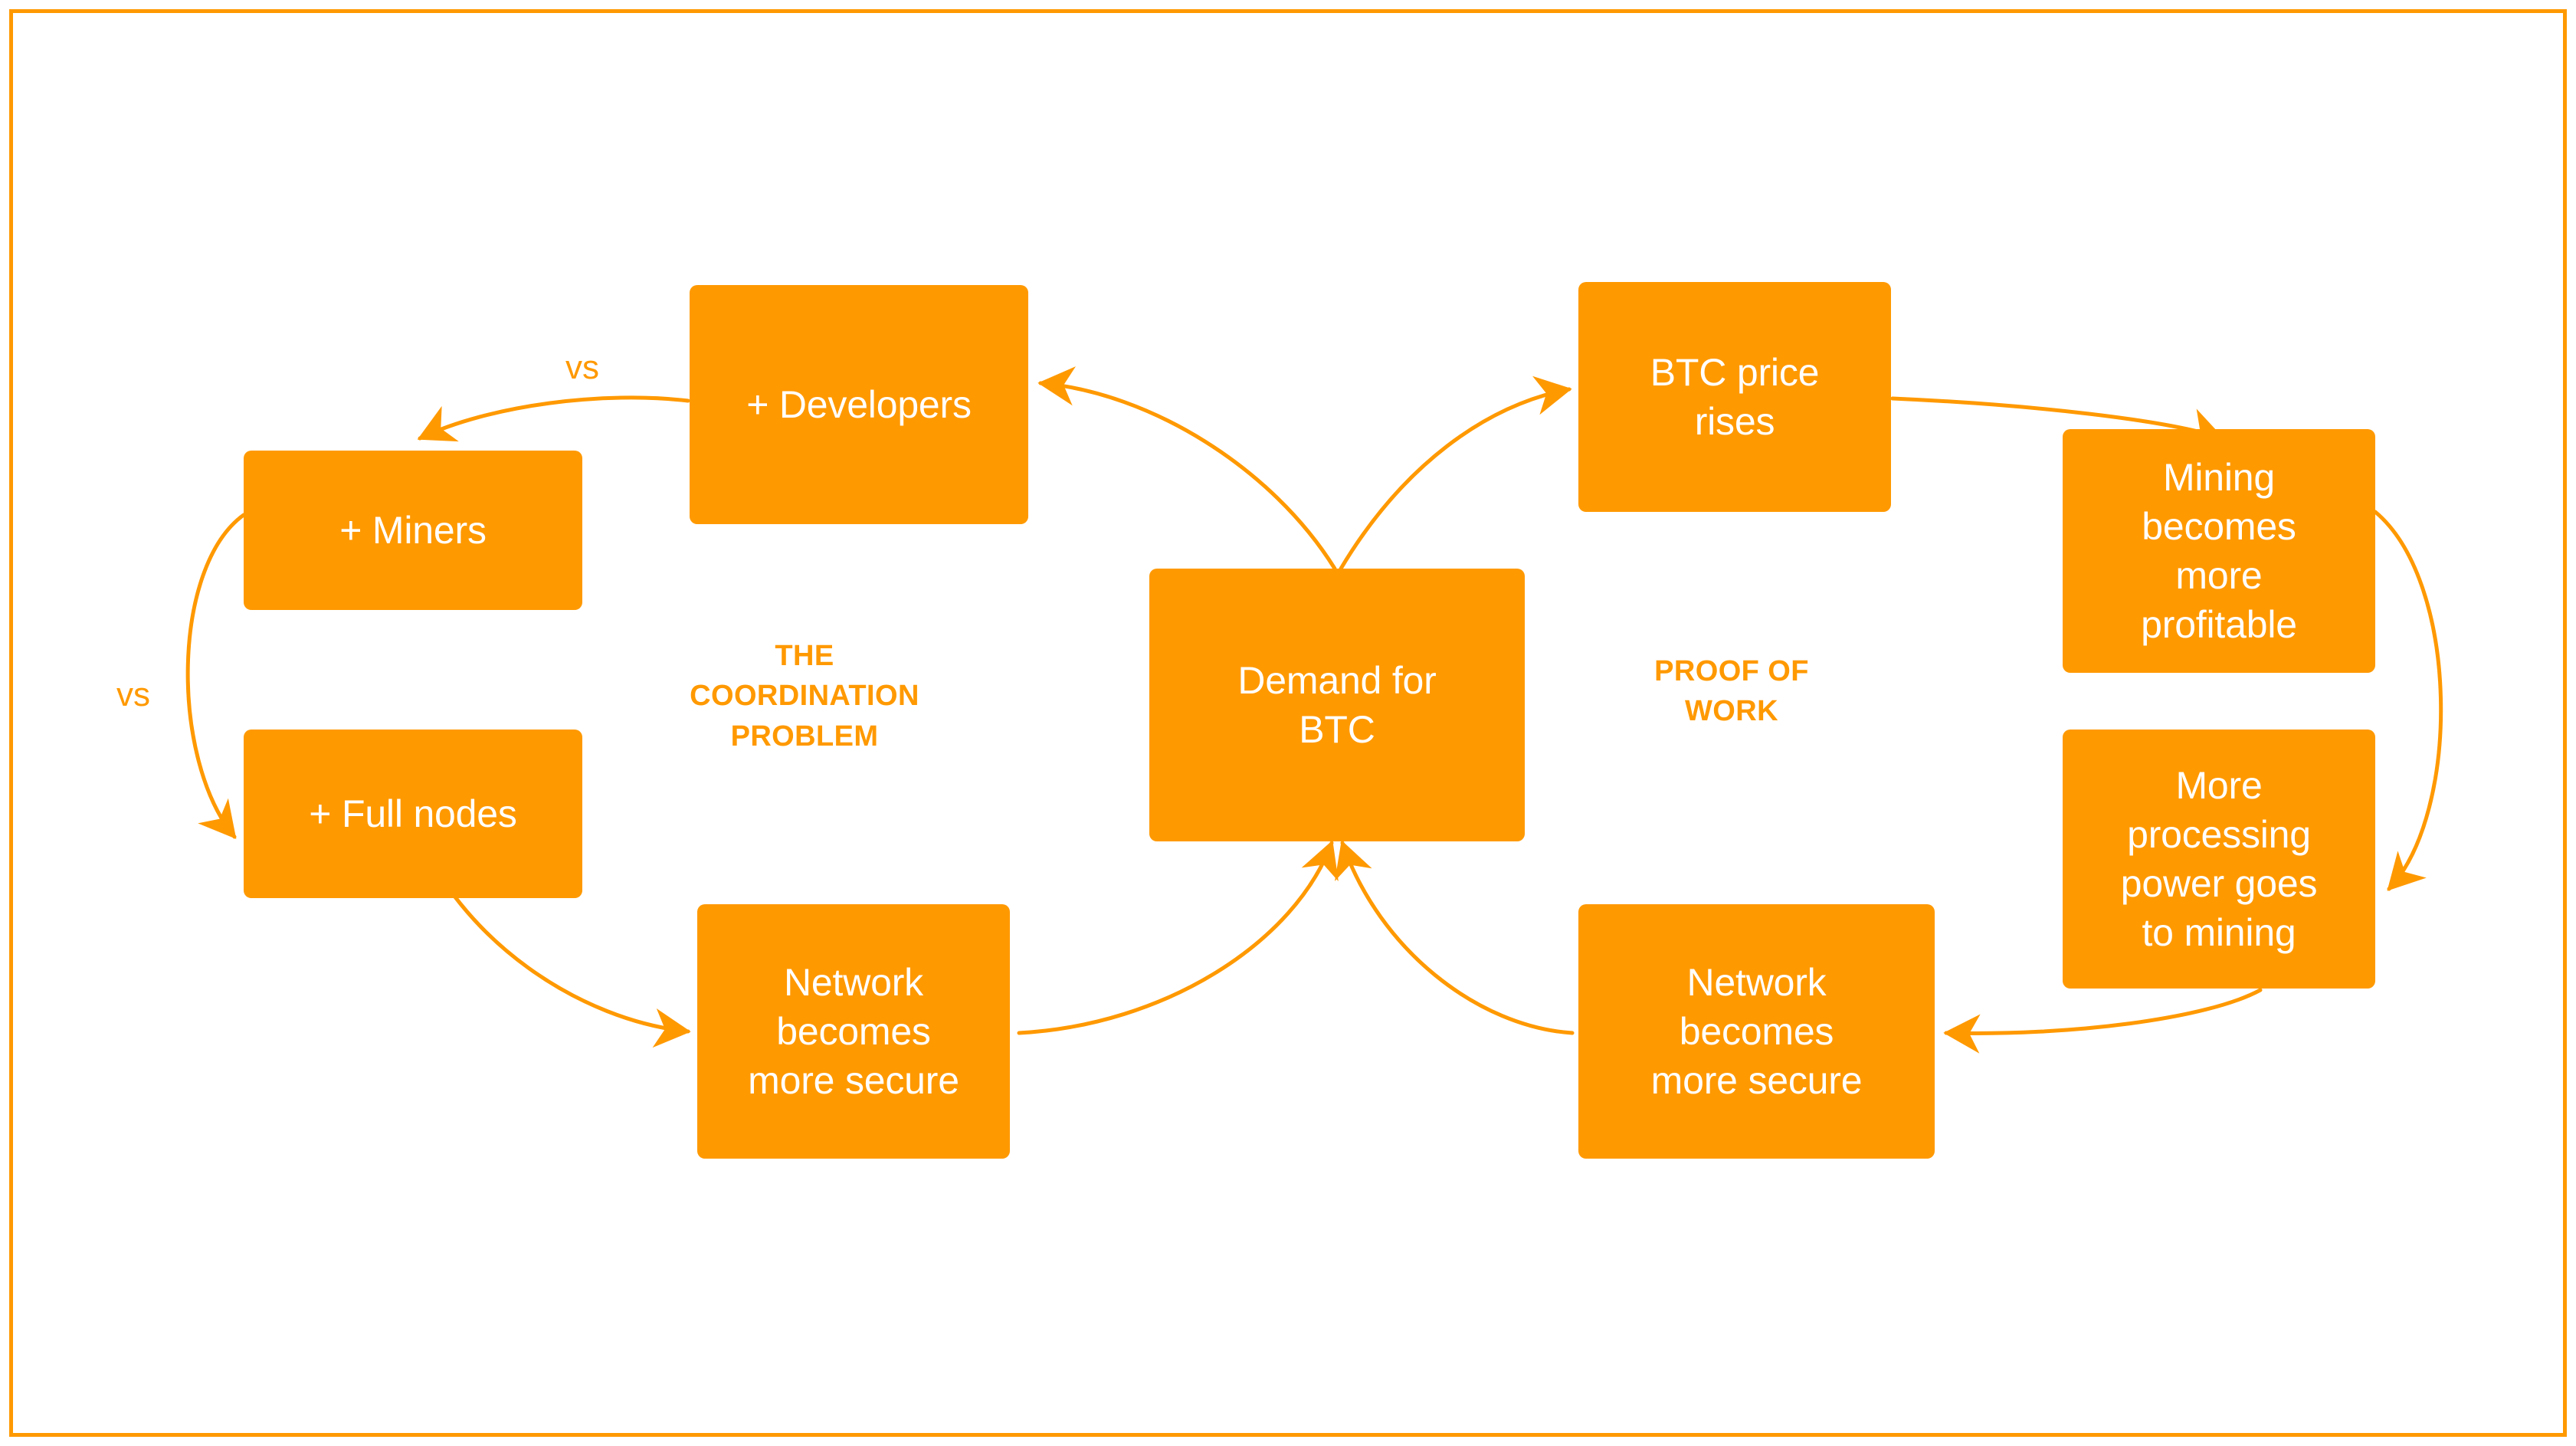  I want to click on node-full-nodes: + Full nodes, so click(413, 814).